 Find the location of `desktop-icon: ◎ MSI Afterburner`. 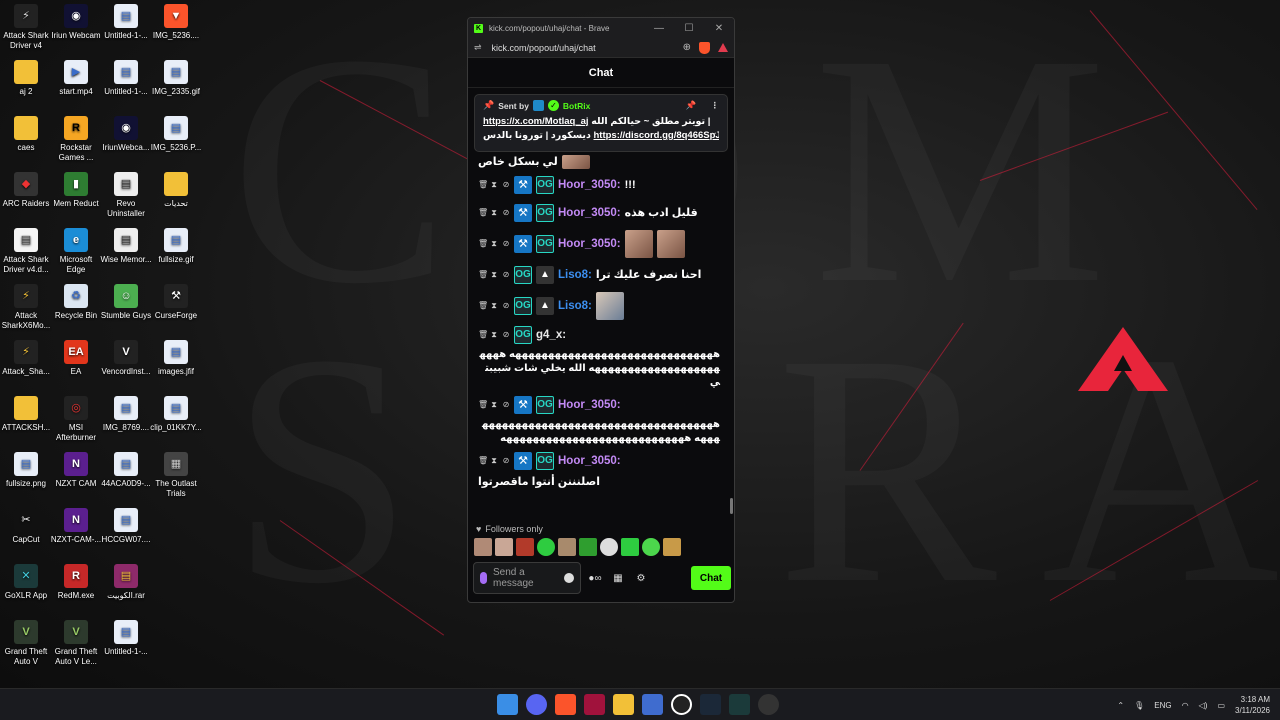

desktop-icon: ◎ MSI Afterburner is located at coordinates (76, 419).